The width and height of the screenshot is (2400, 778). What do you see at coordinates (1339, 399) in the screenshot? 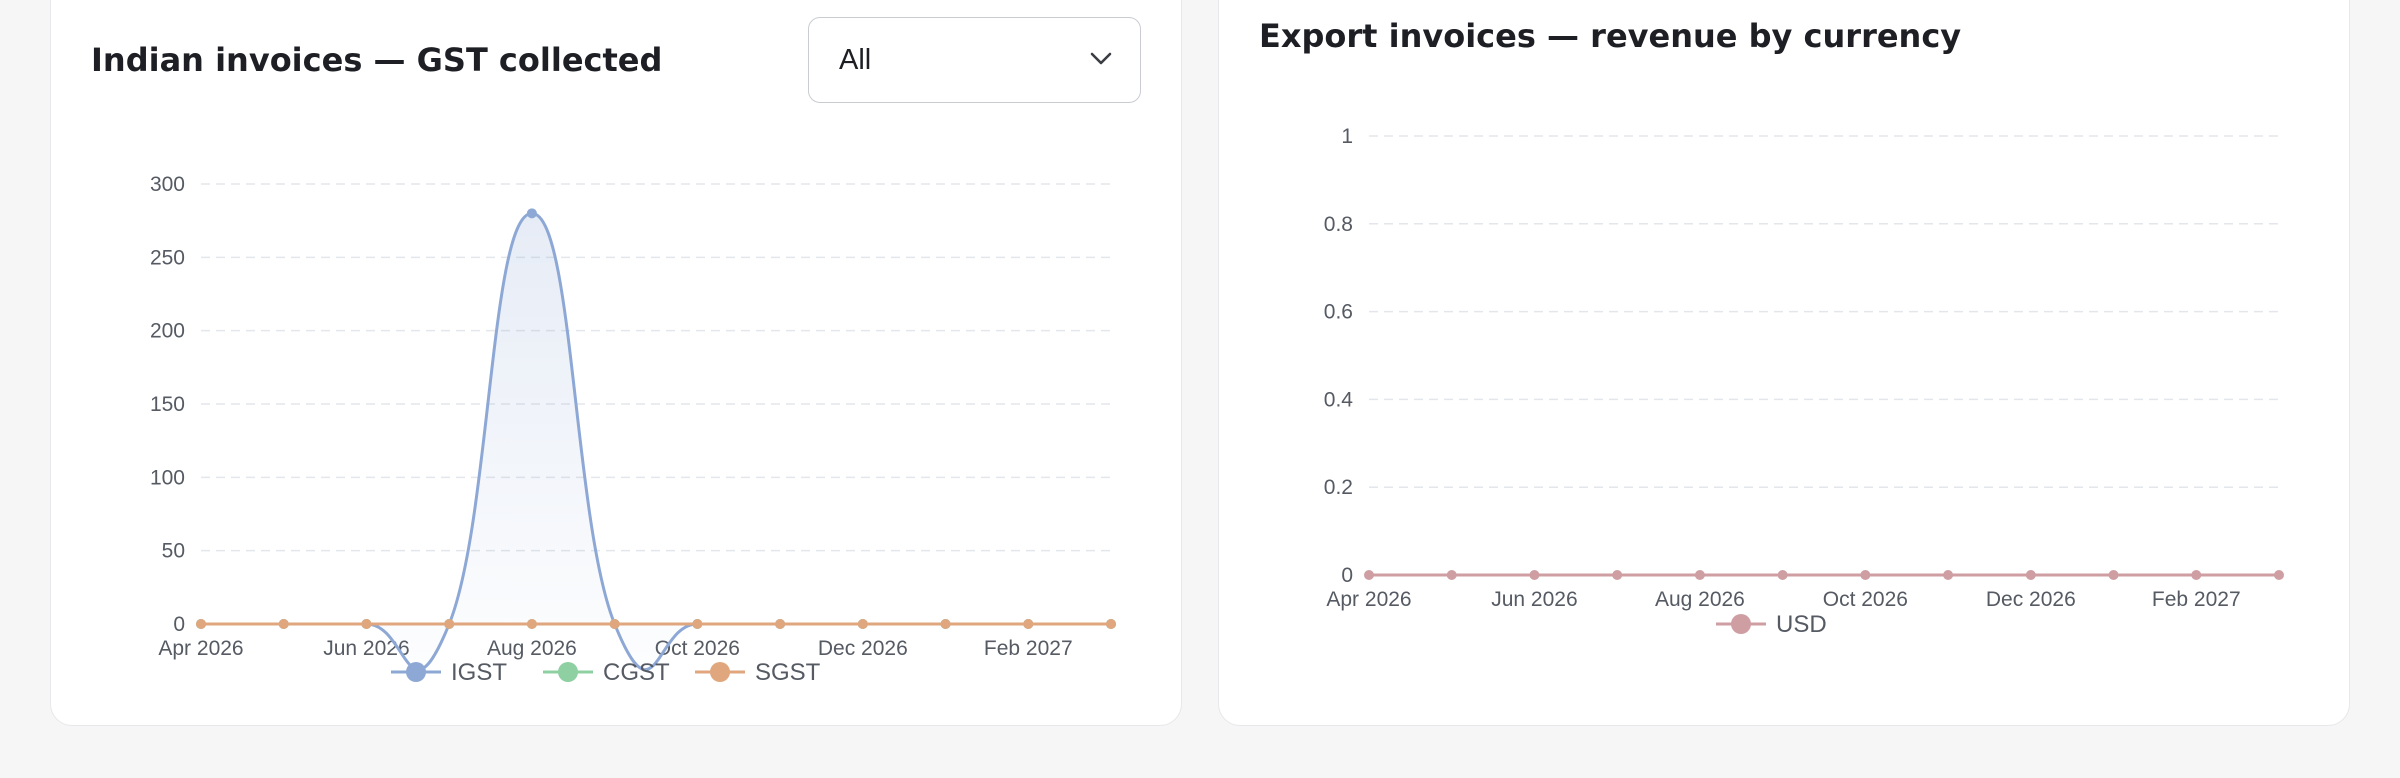
I see `y-tick-label: 0.4` at bounding box center [1339, 399].